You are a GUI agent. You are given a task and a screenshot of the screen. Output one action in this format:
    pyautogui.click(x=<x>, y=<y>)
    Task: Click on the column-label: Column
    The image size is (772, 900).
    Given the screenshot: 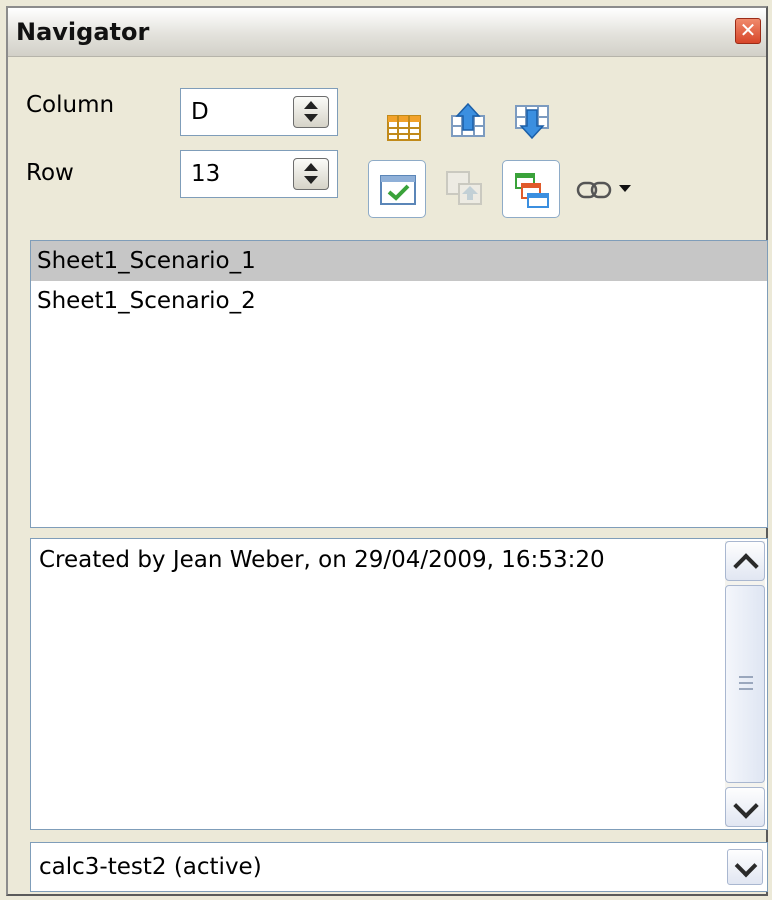 What is the action you would take?
    pyautogui.click(x=70, y=105)
    